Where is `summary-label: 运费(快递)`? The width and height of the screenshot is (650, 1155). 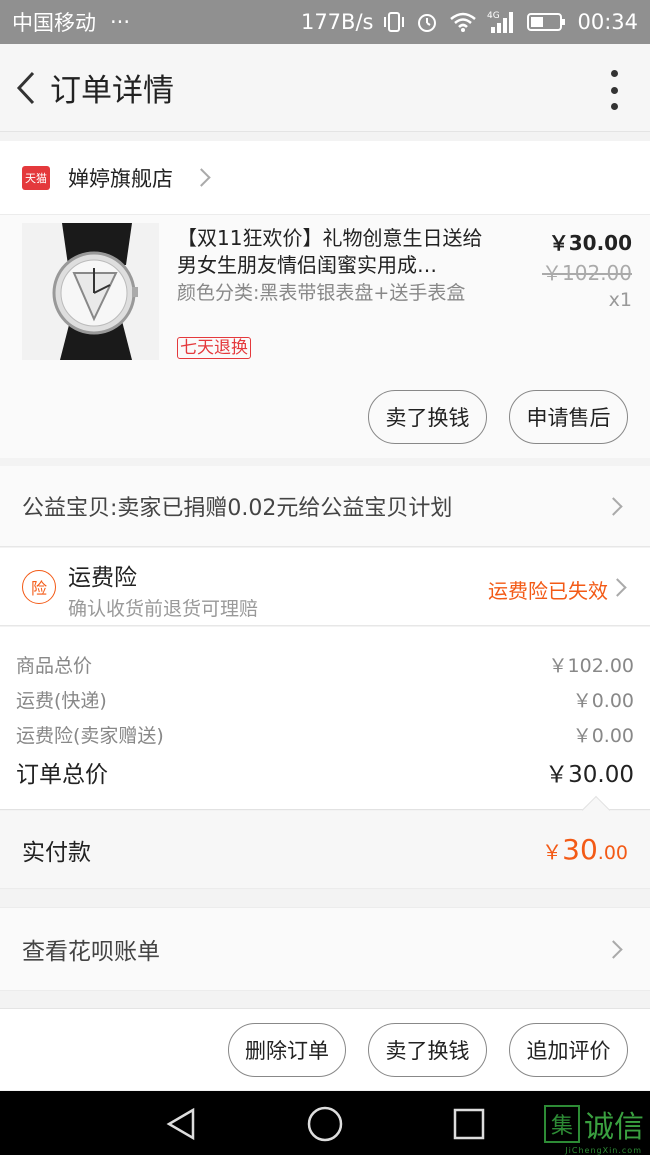
summary-label: 运费(快递) is located at coordinates (61, 701).